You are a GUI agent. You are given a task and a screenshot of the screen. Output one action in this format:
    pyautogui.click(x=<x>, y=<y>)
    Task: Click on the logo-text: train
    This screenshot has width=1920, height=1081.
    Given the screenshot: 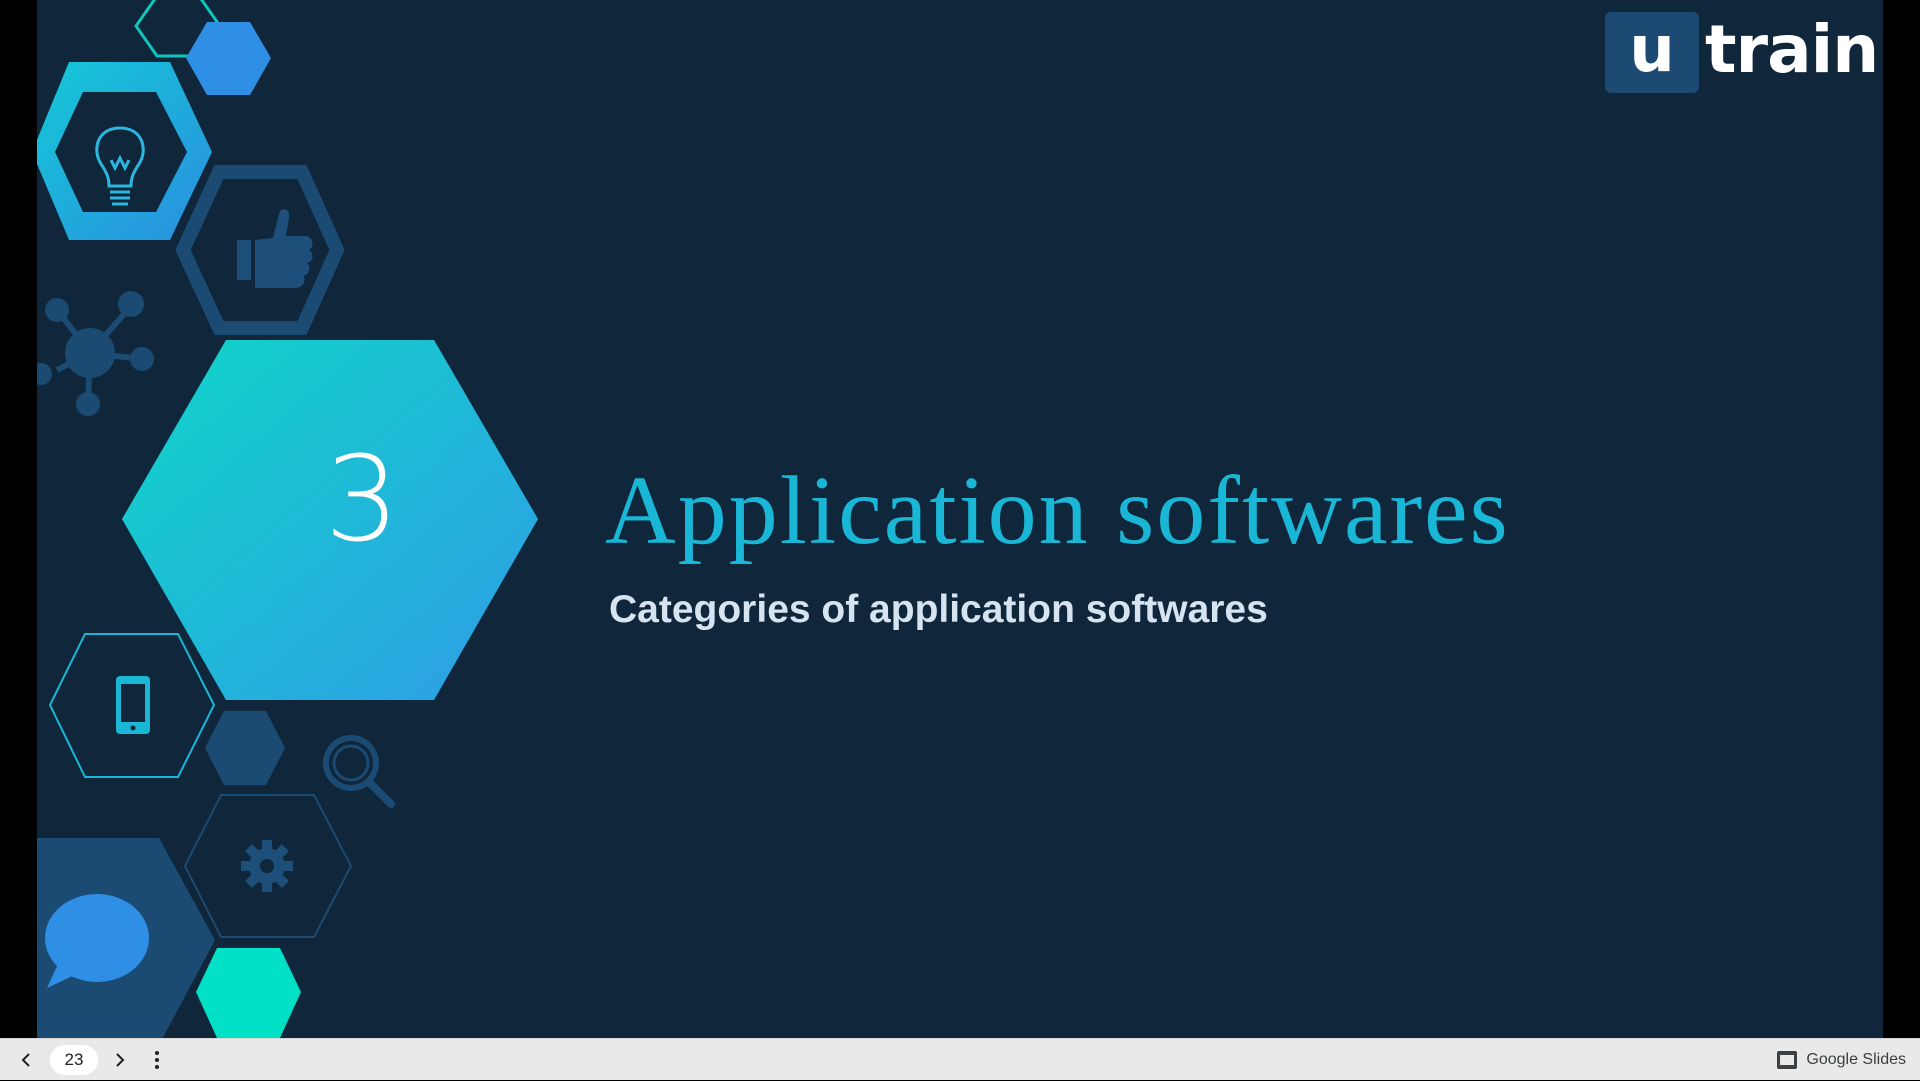 What is the action you would take?
    pyautogui.click(x=1792, y=49)
    